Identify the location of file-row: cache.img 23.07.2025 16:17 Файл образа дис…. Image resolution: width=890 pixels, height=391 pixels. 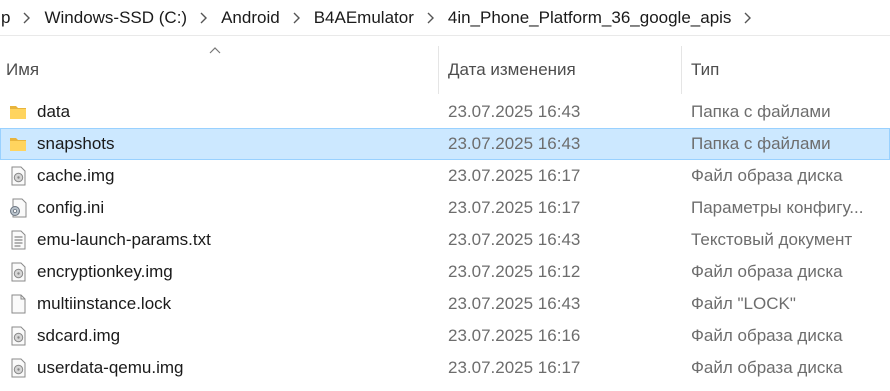
(445, 176).